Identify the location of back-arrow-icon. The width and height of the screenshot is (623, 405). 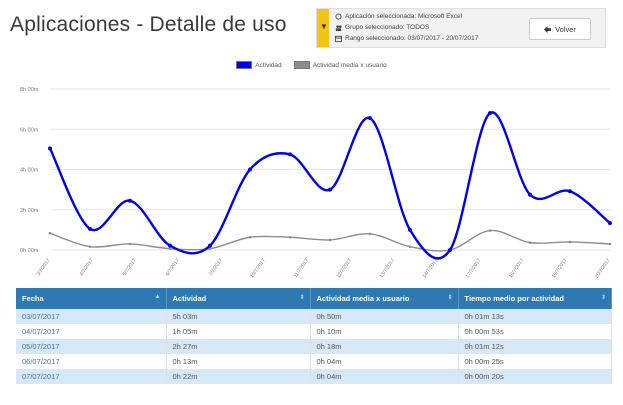
(548, 29).